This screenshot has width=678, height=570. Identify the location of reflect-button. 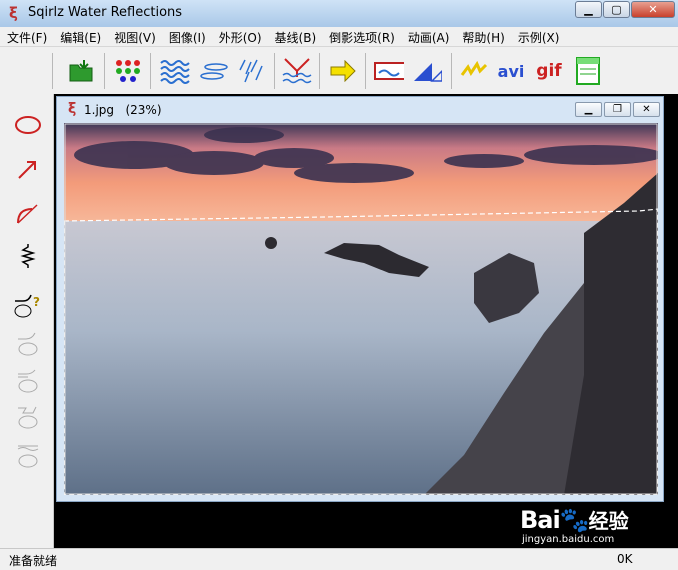
(297, 71).